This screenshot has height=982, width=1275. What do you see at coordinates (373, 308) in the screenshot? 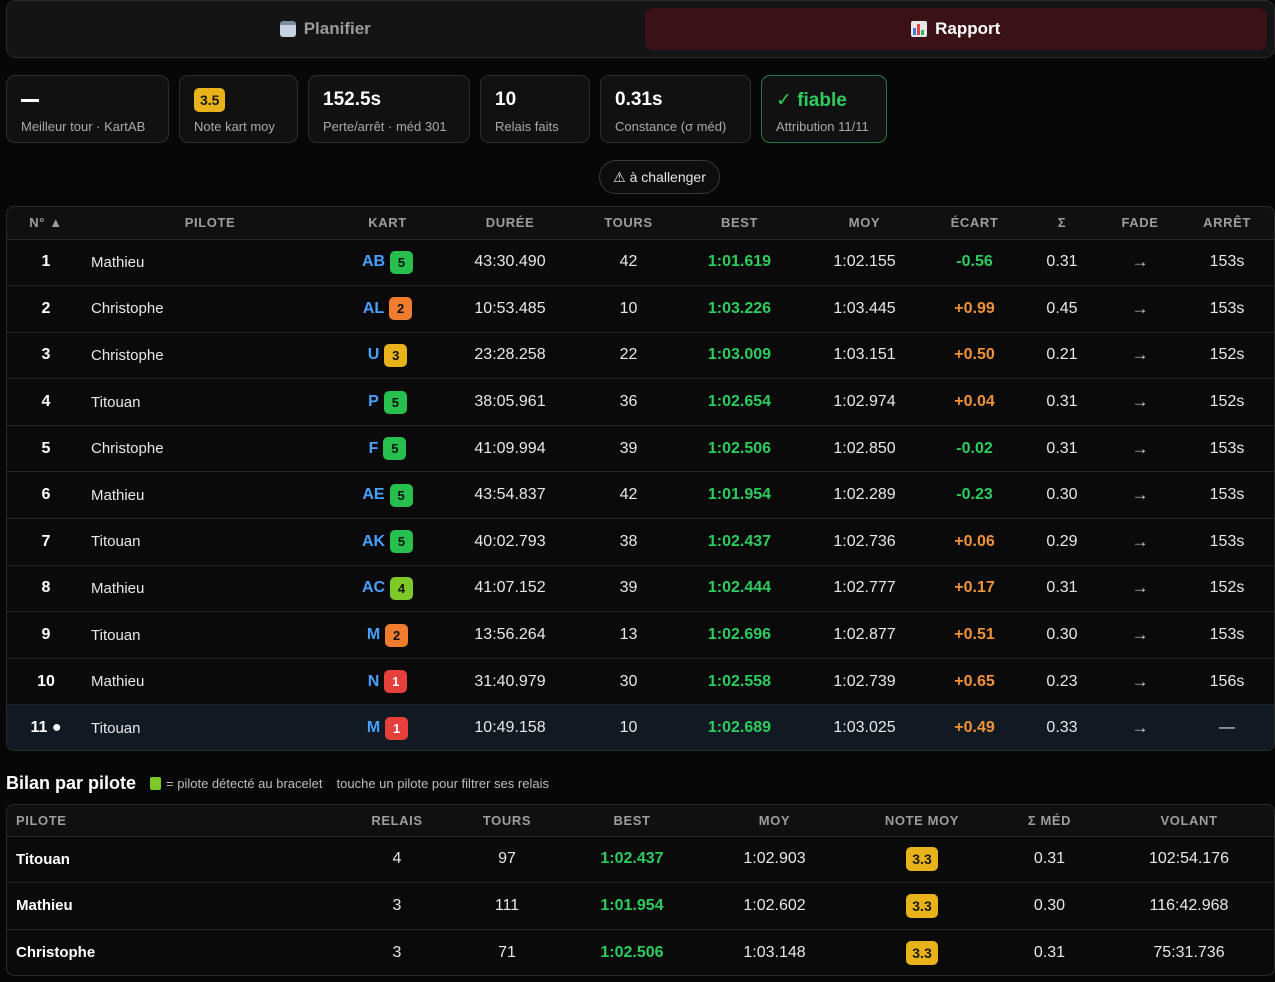
I see `kart-code: AL` at bounding box center [373, 308].